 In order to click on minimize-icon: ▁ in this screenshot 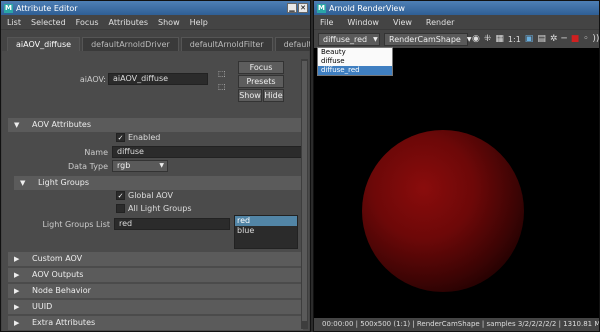, I will do `click(292, 8)`.